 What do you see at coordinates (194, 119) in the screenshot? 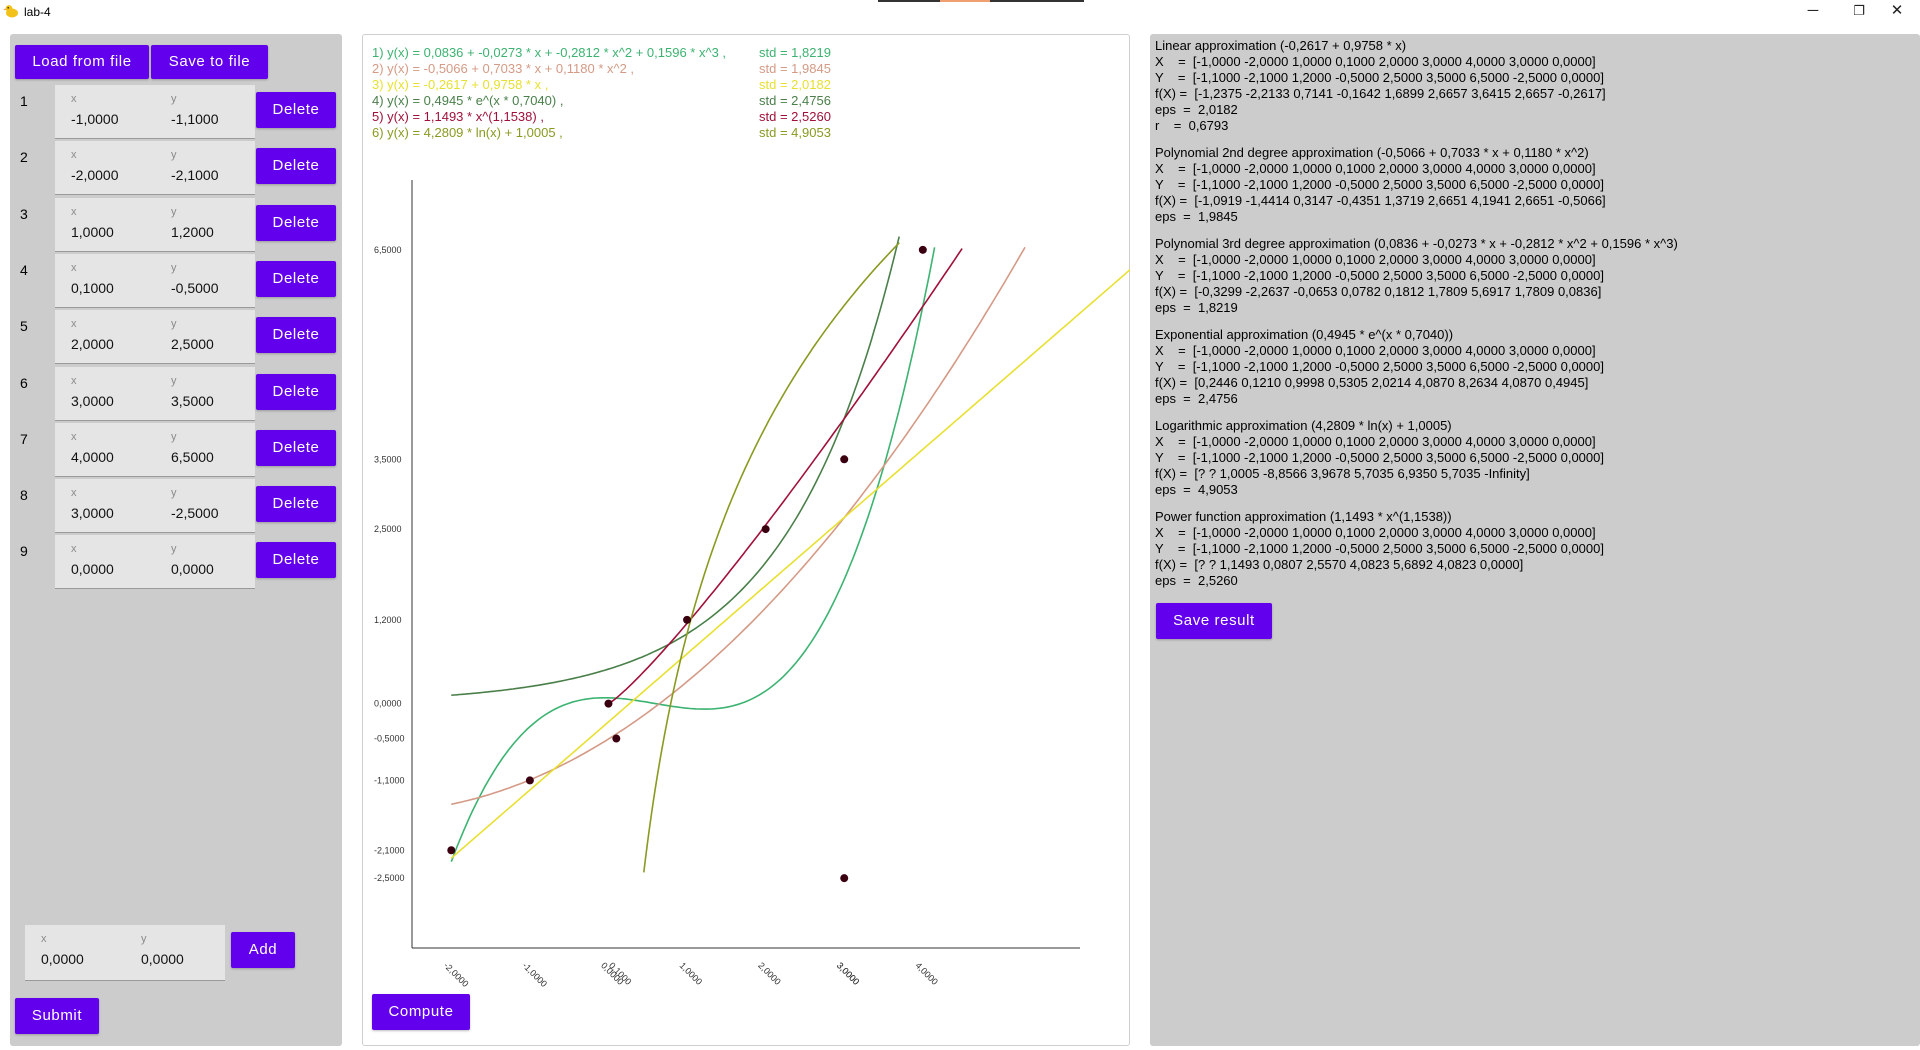
I see `point-y-value: -1,1000` at bounding box center [194, 119].